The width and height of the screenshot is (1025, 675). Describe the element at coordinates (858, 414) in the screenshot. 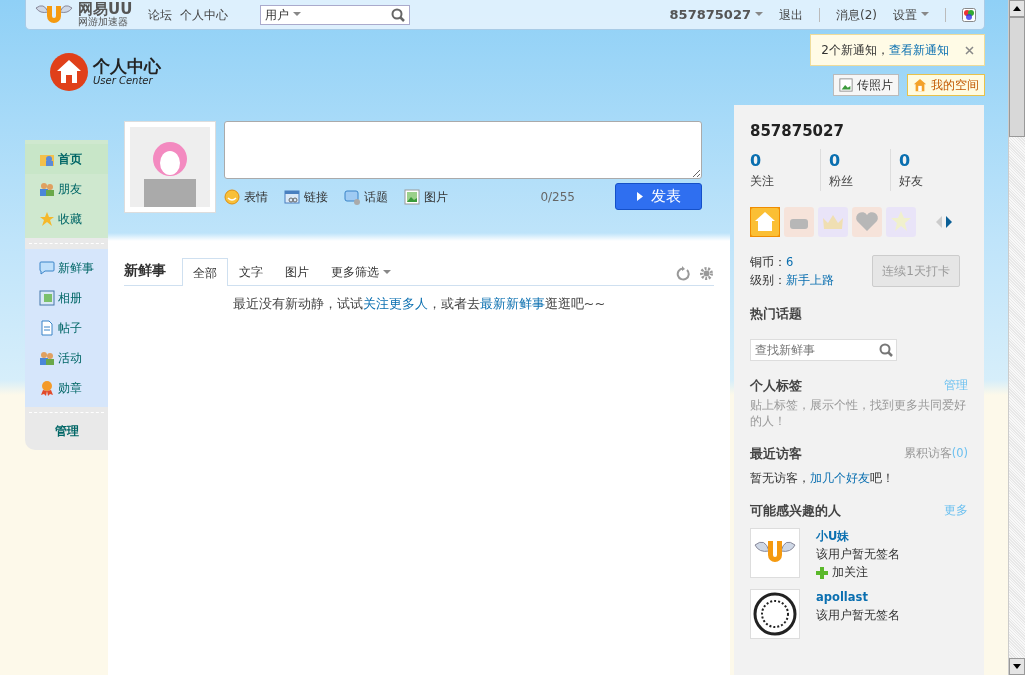

I see `tags-hint: 贴上标签，展示个性，找到更多共同爱好的人！` at that location.